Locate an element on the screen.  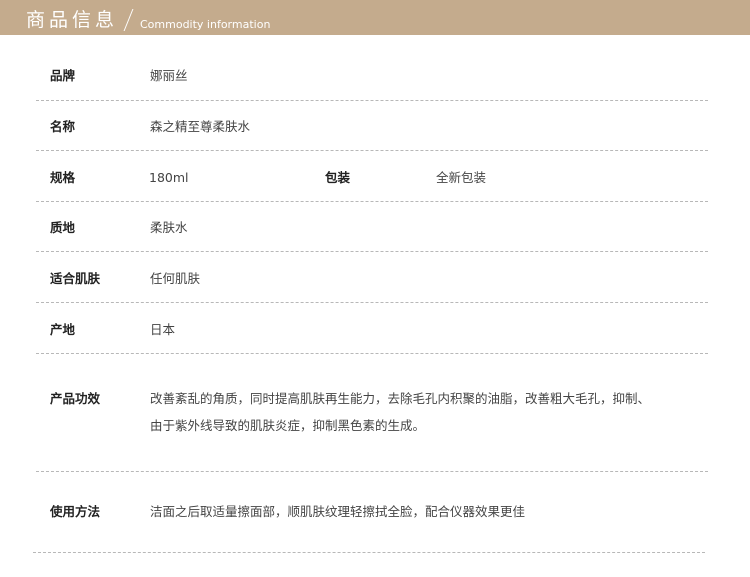
brand-value: 娜丽丝 is located at coordinates (169, 75).